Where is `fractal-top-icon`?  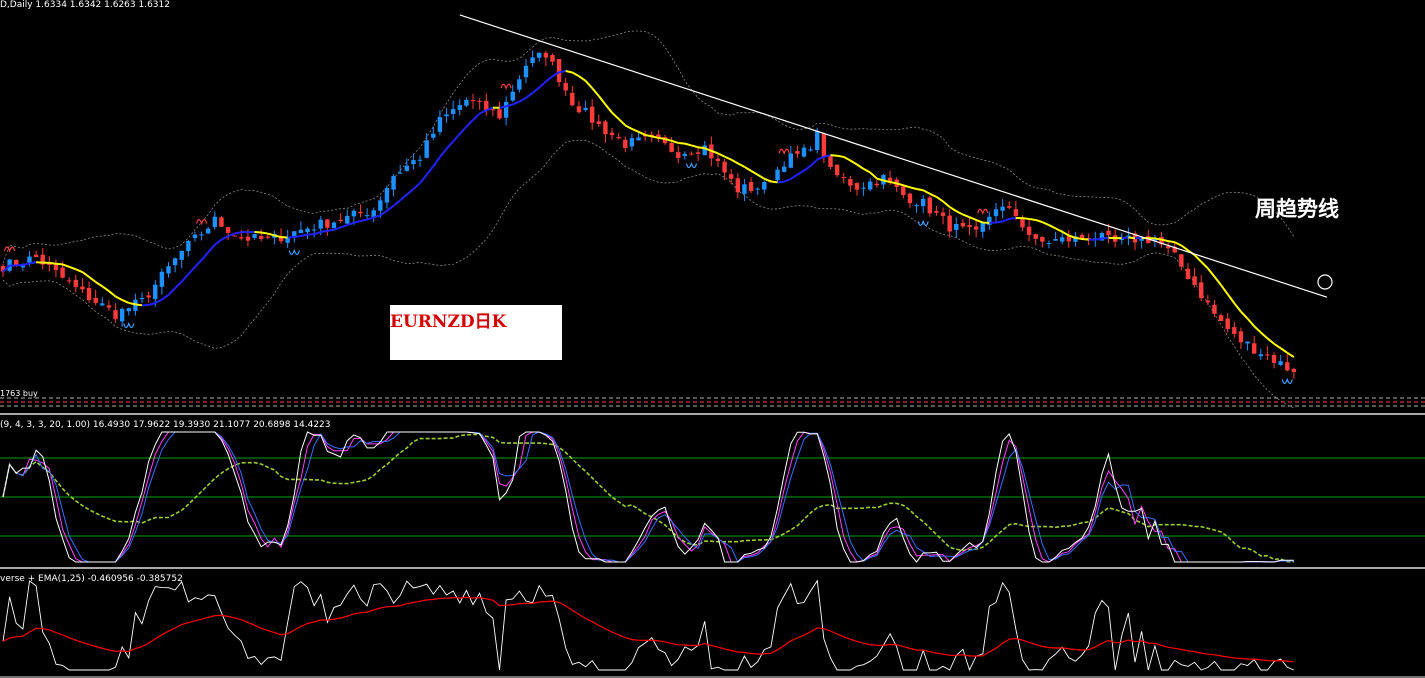 fractal-top-icon is located at coordinates (983, 211).